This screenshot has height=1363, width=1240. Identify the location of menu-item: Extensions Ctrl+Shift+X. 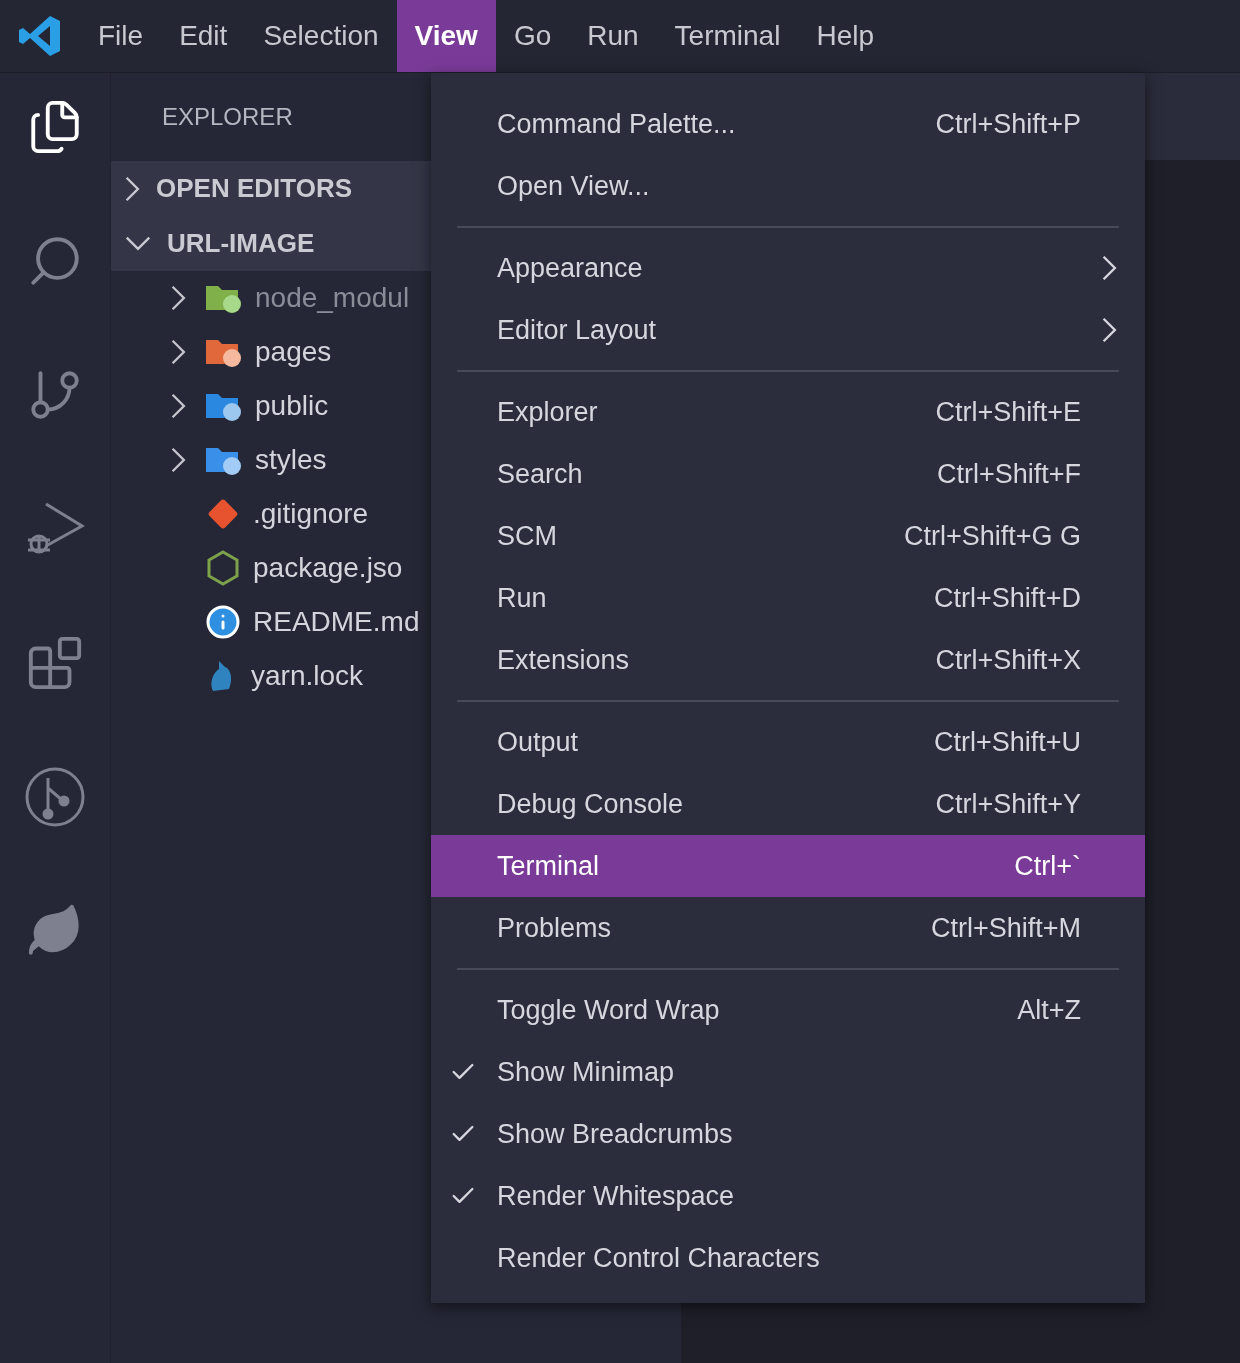
(788, 660).